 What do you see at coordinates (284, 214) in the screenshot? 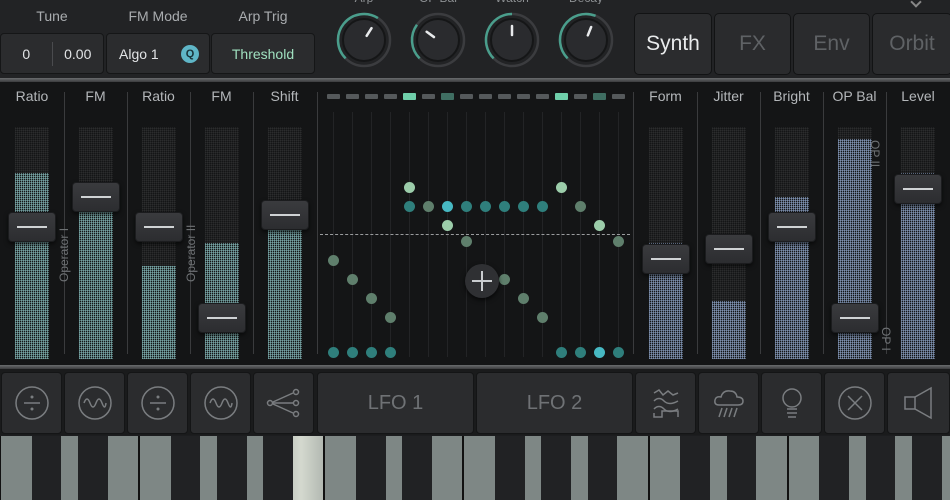
I see `slider-handle-shift` at bounding box center [284, 214].